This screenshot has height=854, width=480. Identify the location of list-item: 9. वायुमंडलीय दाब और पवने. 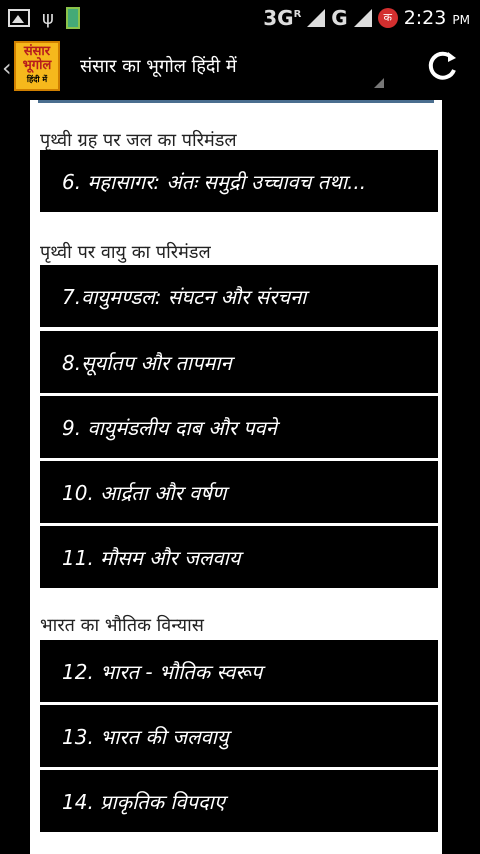
(239, 427).